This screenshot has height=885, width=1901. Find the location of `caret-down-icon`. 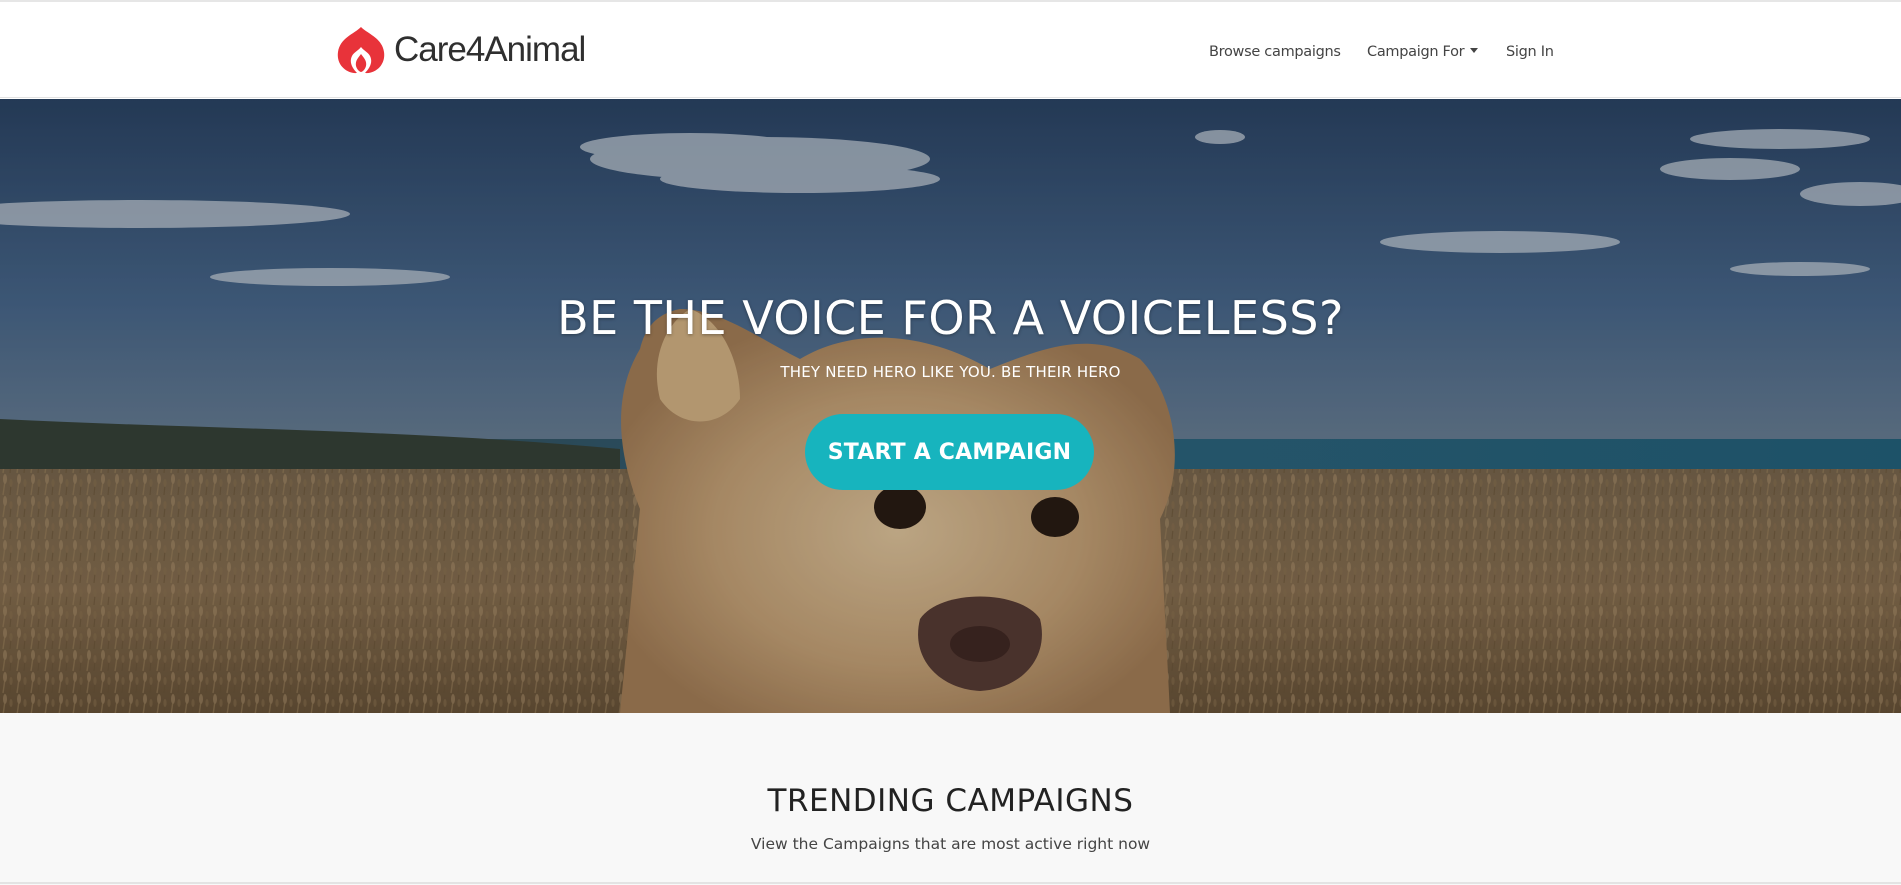

caret-down-icon is located at coordinates (1474, 50).